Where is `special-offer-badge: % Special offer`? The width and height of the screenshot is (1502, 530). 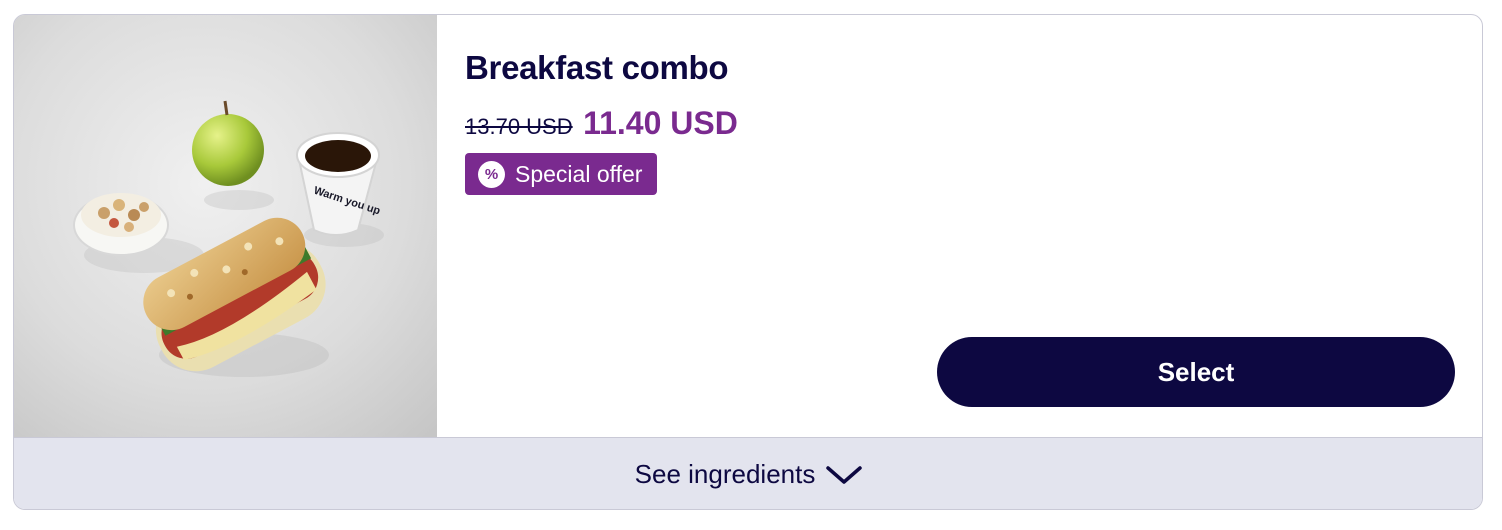 special-offer-badge: % Special offer is located at coordinates (561, 174).